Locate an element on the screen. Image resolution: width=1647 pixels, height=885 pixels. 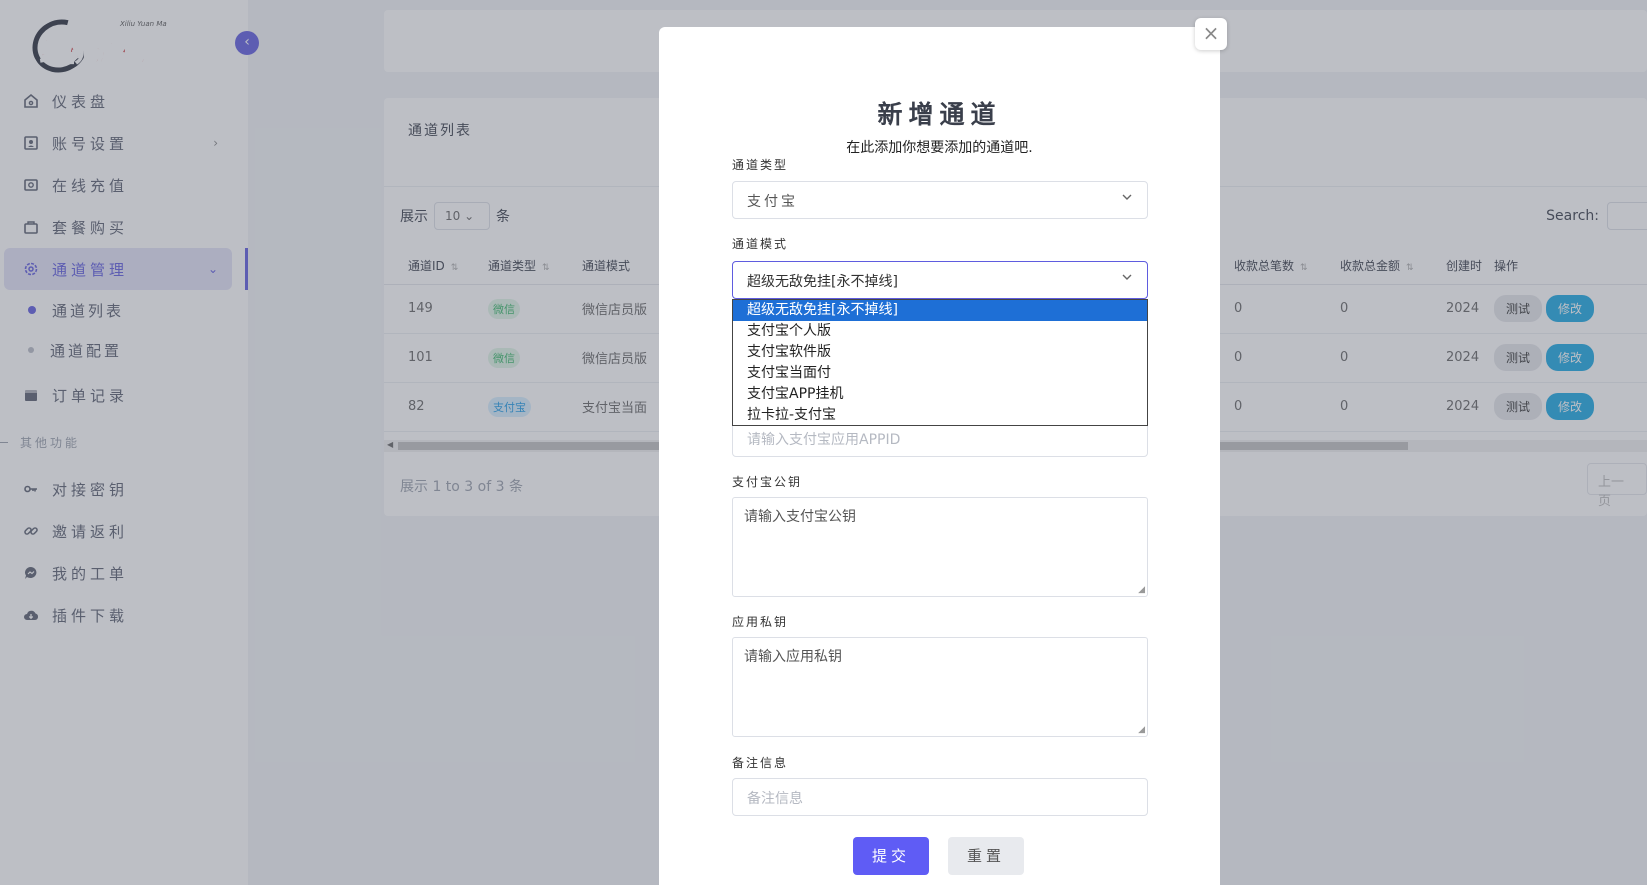
reset-button: 重置 is located at coordinates (986, 856).